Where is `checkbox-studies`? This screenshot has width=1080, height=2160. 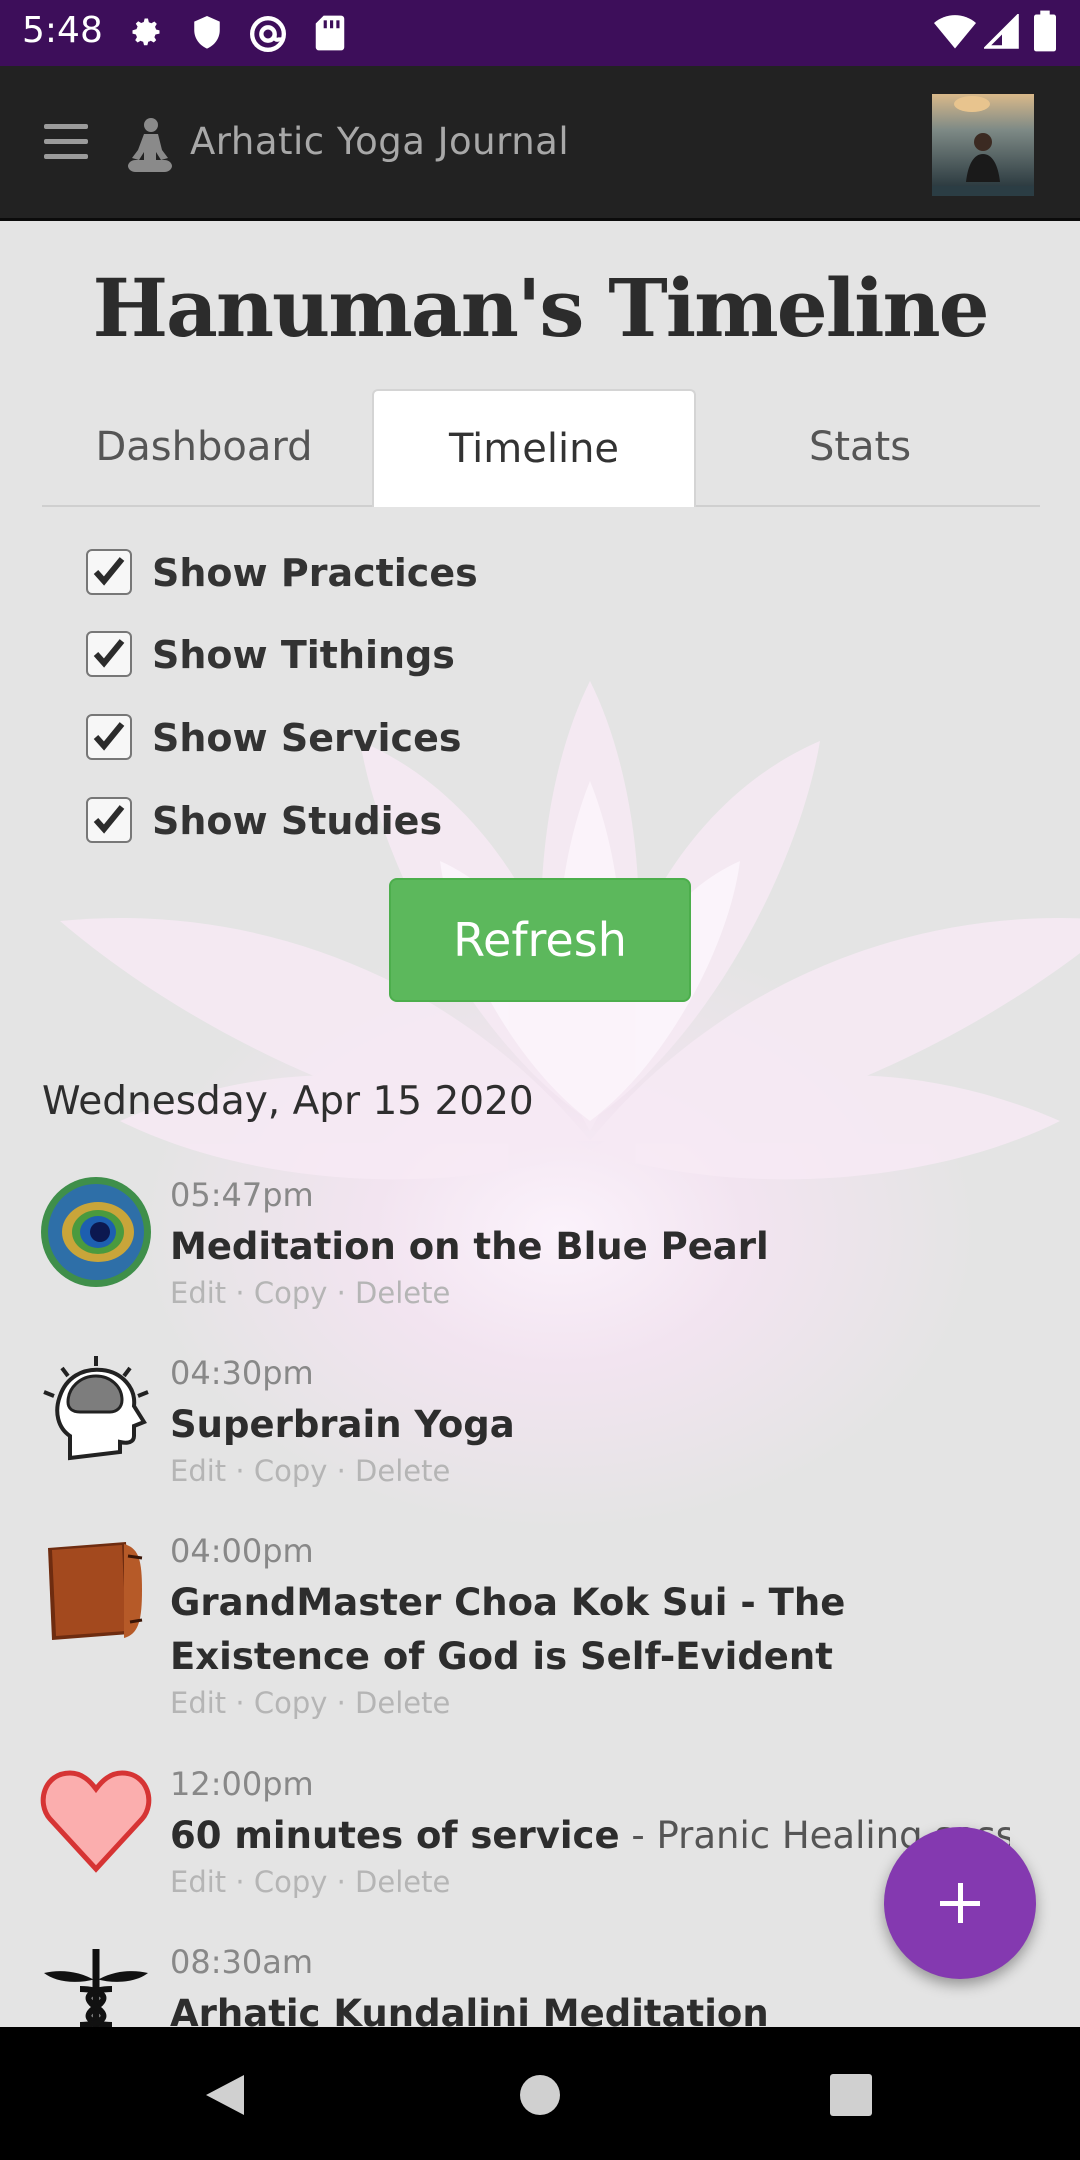 checkbox-studies is located at coordinates (109, 820).